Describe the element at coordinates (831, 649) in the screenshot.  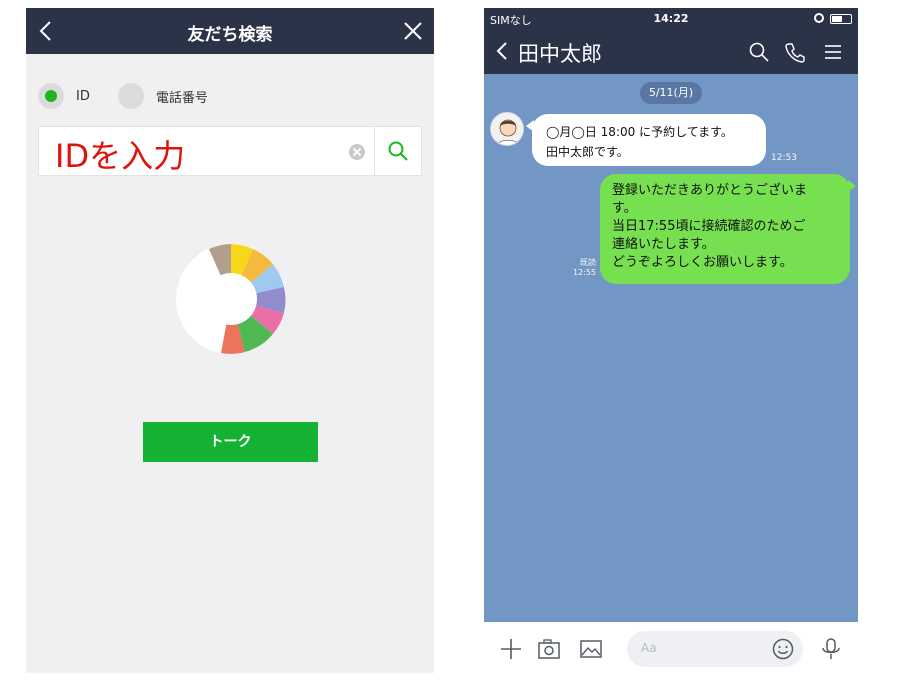
I see `microphone-icon` at that location.